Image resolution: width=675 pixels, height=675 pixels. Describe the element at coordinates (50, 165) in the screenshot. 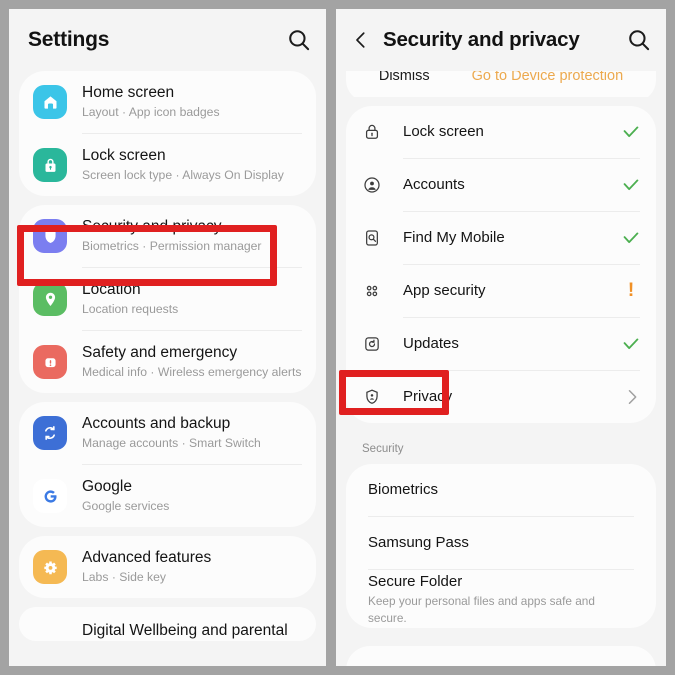

I see `lock-icon` at that location.